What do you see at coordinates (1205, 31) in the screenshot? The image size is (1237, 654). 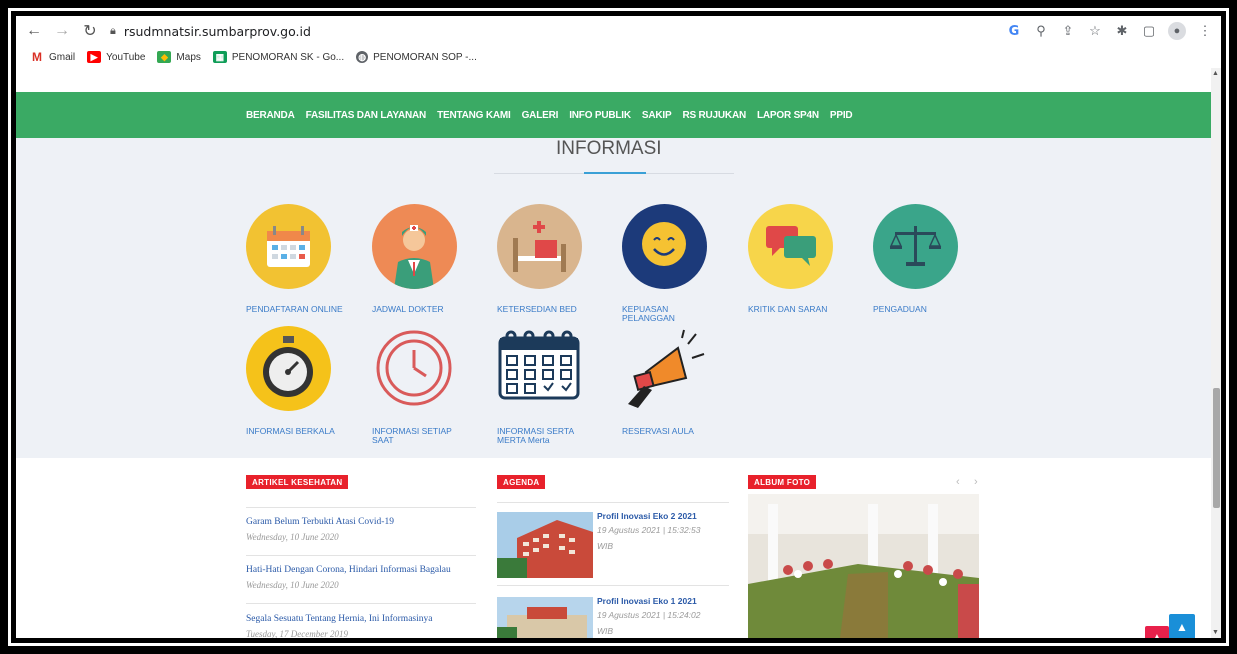 I see `menu-icon: ⋮` at bounding box center [1205, 31].